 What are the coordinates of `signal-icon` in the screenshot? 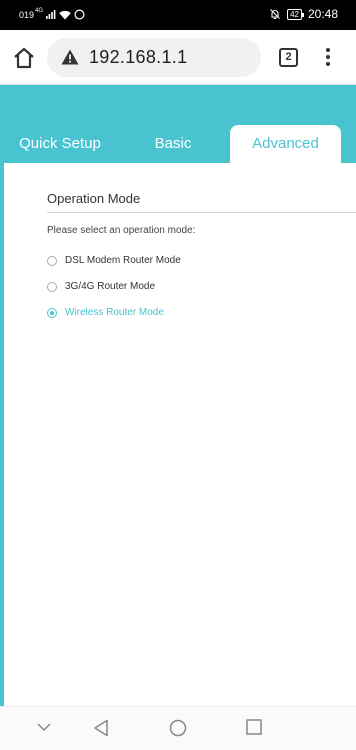 It's located at (51, 14).